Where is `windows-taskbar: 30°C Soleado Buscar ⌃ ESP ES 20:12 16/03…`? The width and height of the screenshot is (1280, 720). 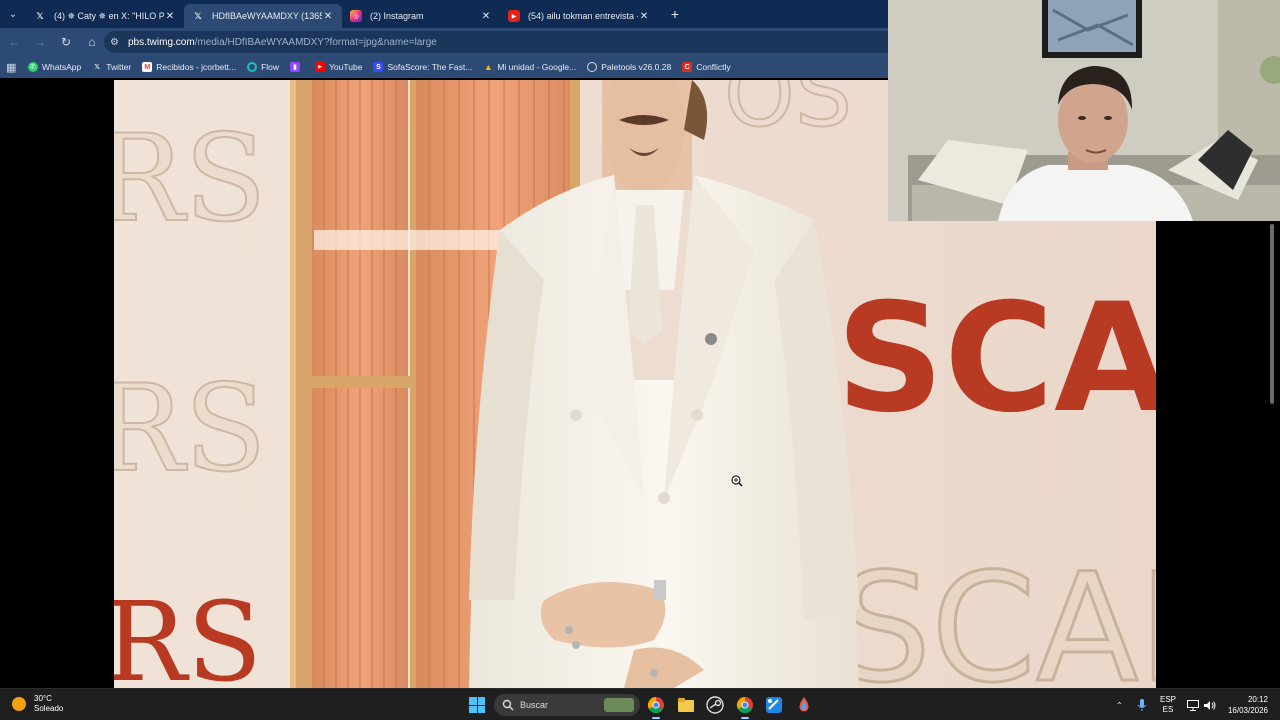 windows-taskbar: 30°C Soleado Buscar ⌃ ESP ES 20:12 16/03… is located at coordinates (640, 704).